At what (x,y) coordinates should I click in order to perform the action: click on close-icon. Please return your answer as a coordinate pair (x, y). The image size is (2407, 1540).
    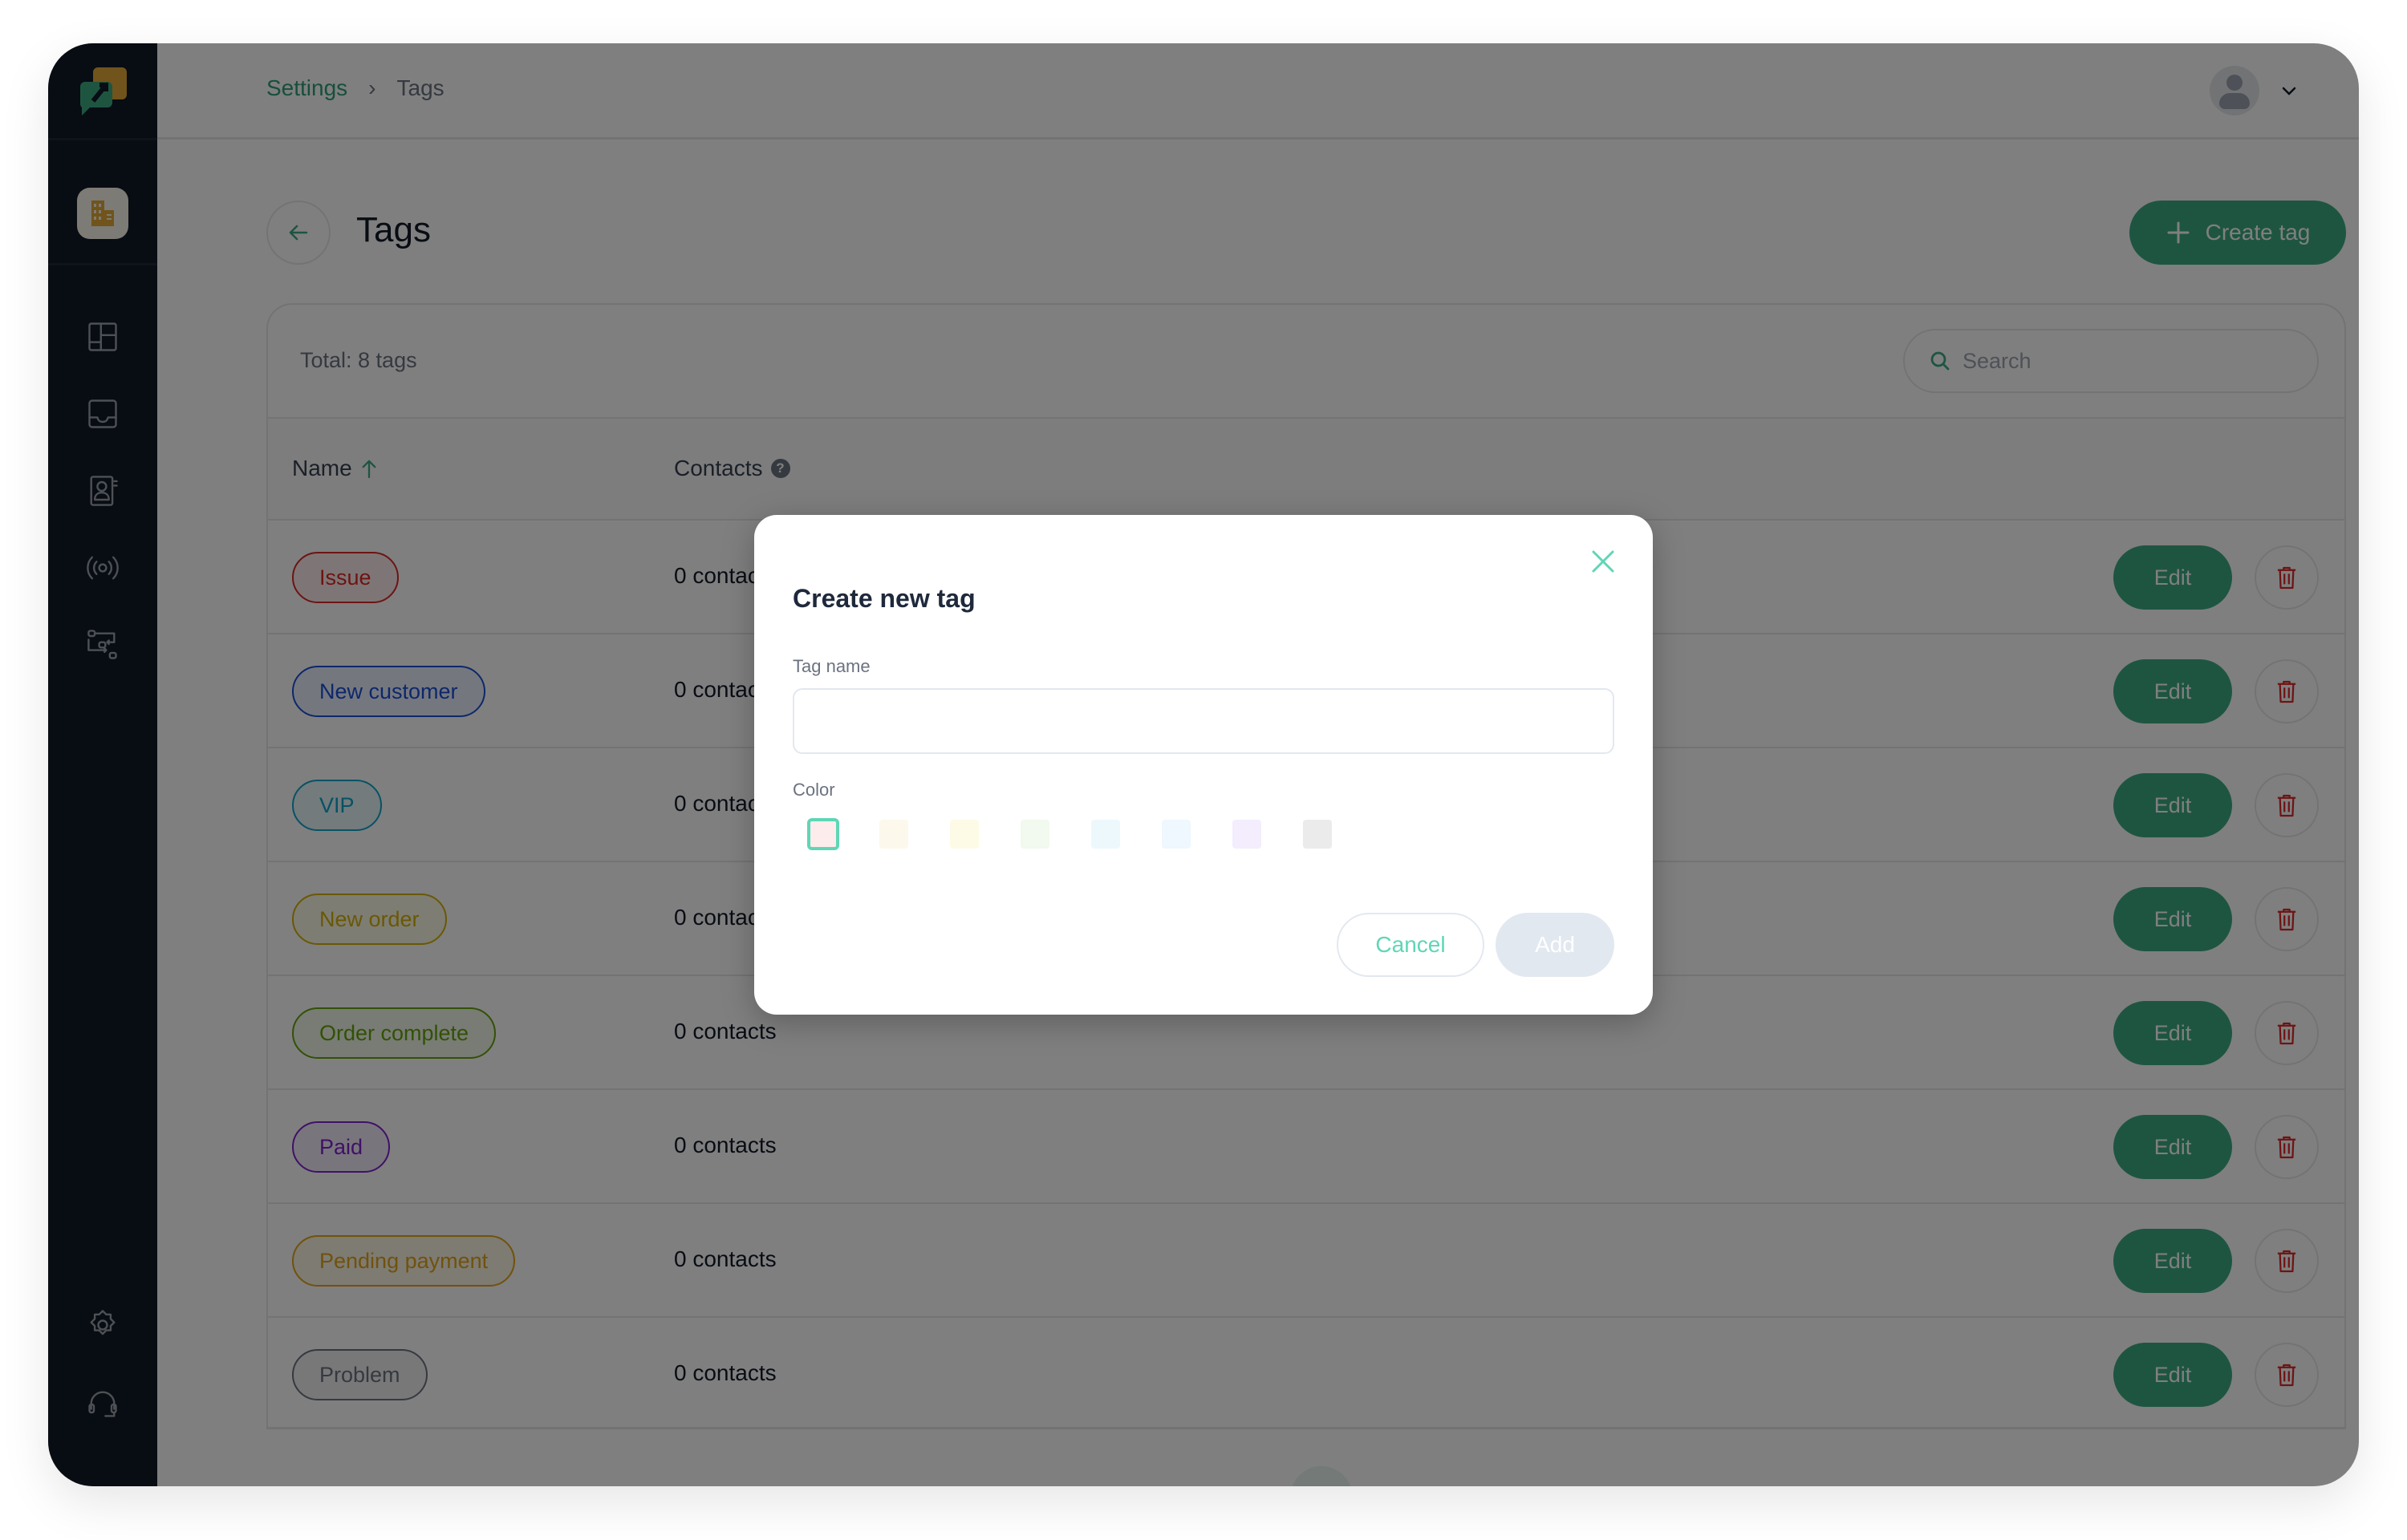
    Looking at the image, I should click on (1603, 561).